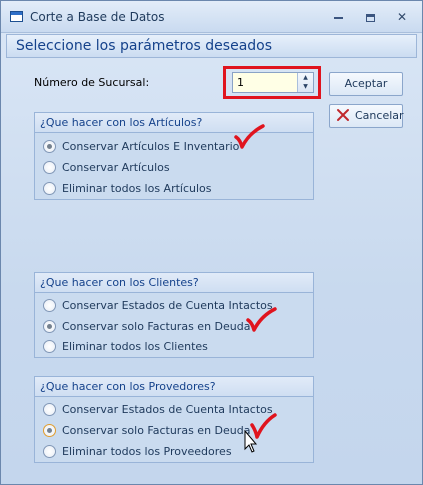  Describe the element at coordinates (174, 387) in the screenshot. I see `group-proveedores-title: ¿Que hacer con los Provedores?` at that location.